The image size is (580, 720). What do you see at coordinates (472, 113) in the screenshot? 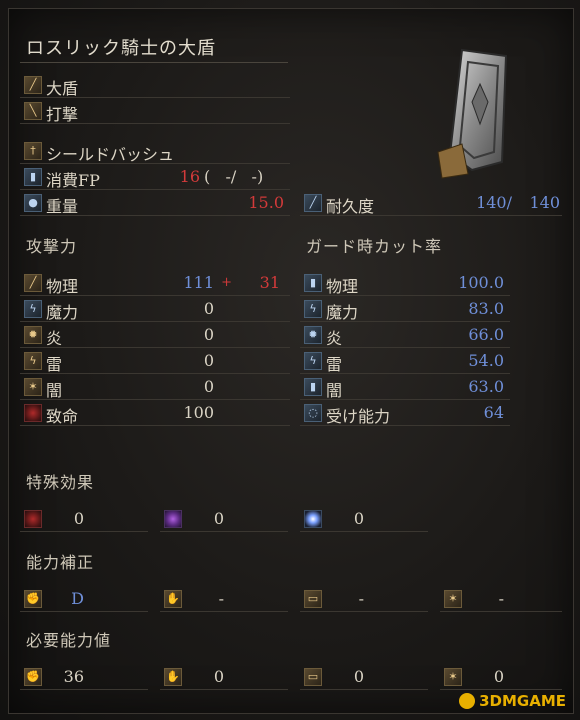
I see `item-image` at bounding box center [472, 113].